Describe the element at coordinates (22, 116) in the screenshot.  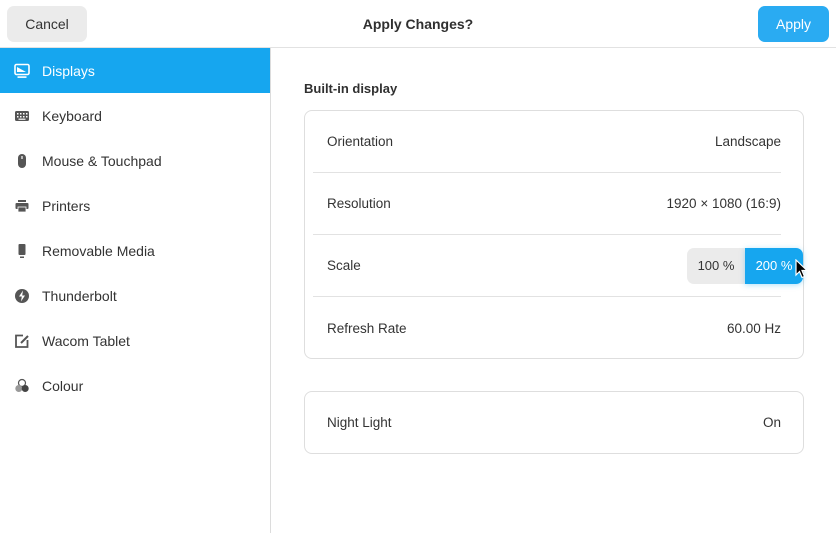
I see `keyboard-icon` at that location.